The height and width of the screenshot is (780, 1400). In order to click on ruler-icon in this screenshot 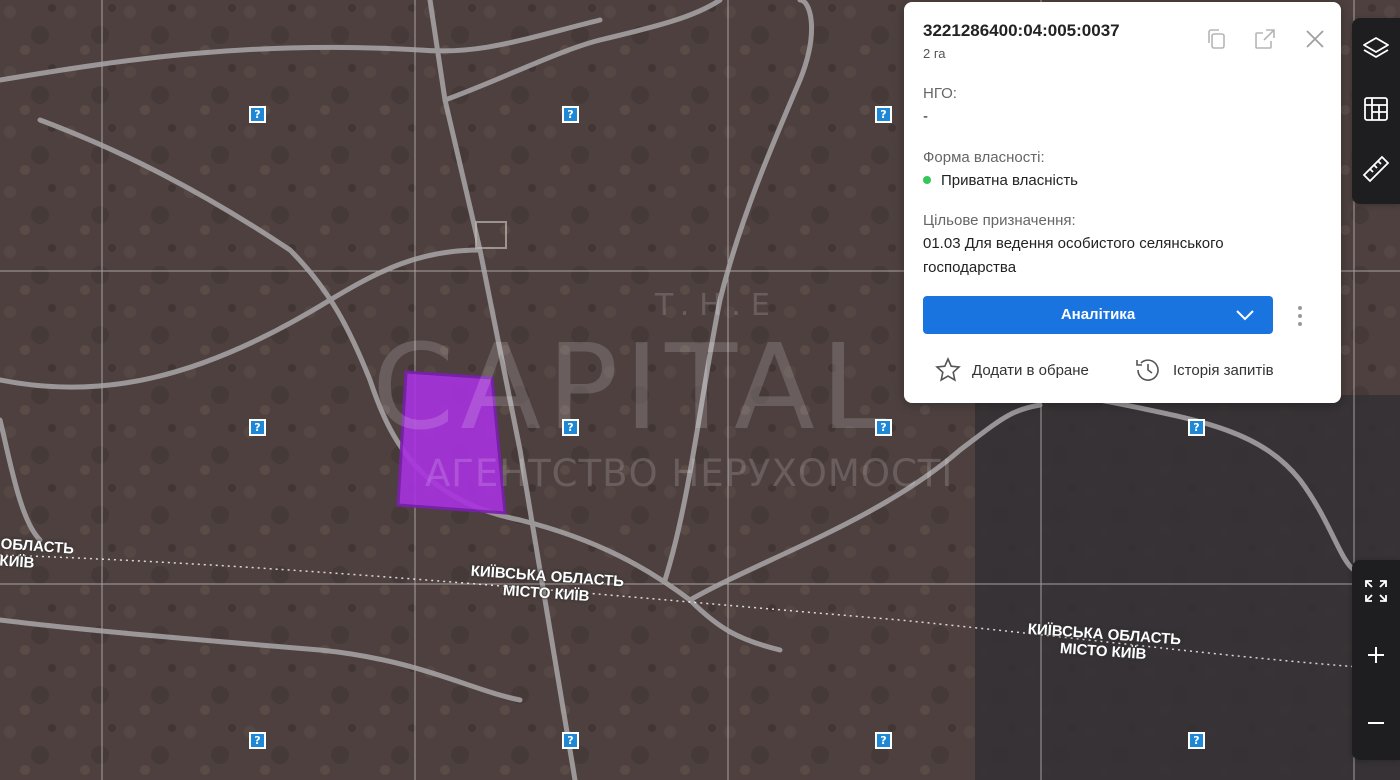, I will do `click(1376, 169)`.